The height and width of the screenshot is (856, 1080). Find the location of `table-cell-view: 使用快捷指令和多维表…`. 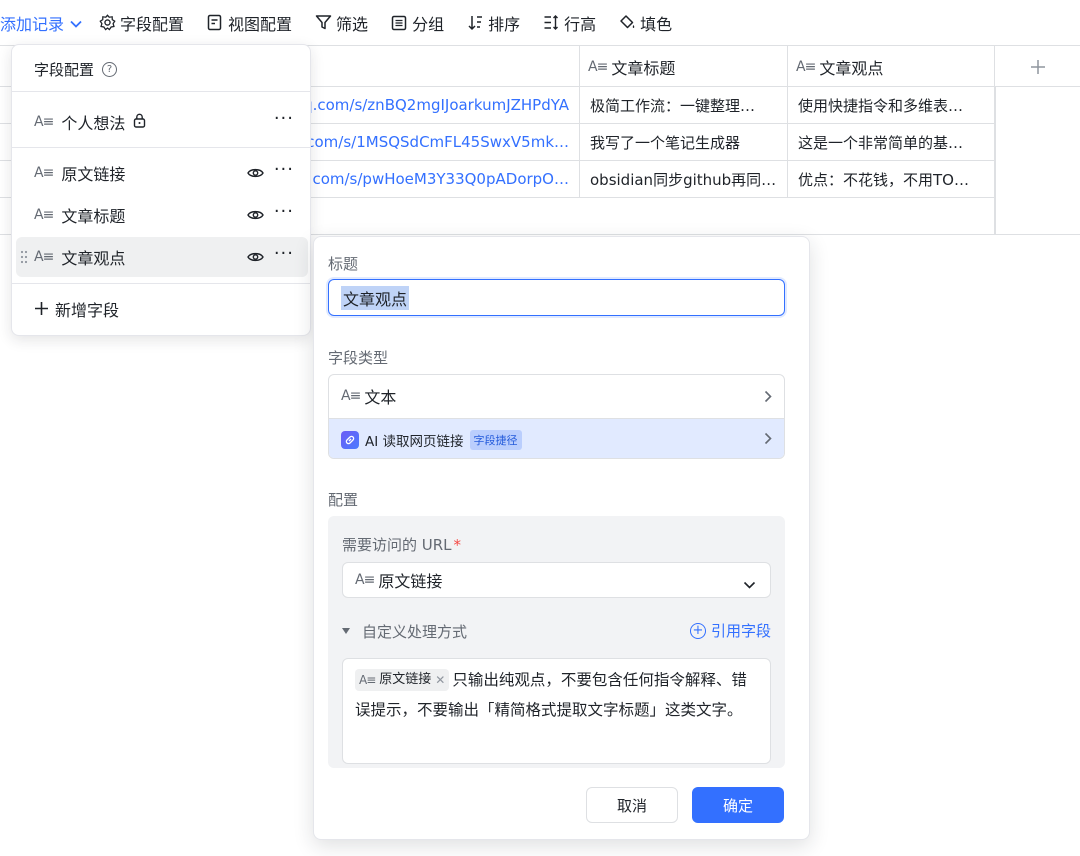

table-cell-view: 使用快捷指令和多维表… is located at coordinates (891, 105).